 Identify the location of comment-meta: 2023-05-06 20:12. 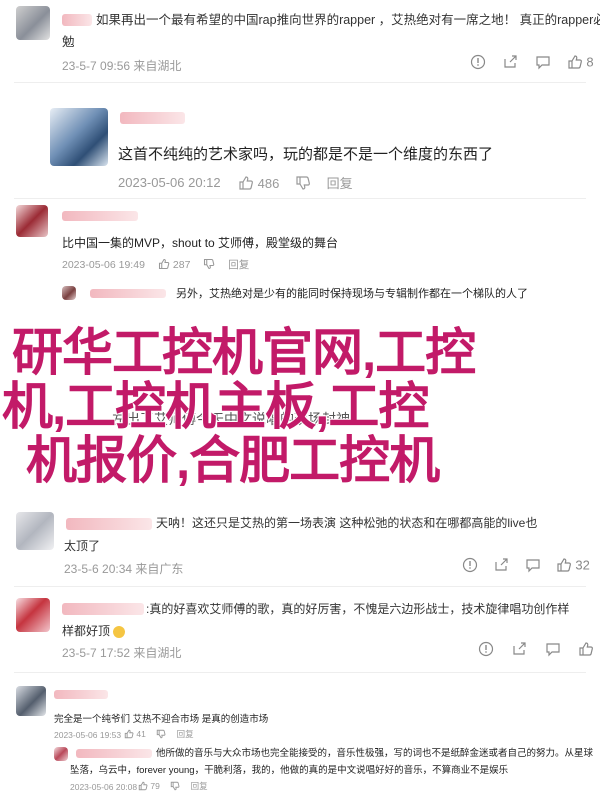
(169, 182).